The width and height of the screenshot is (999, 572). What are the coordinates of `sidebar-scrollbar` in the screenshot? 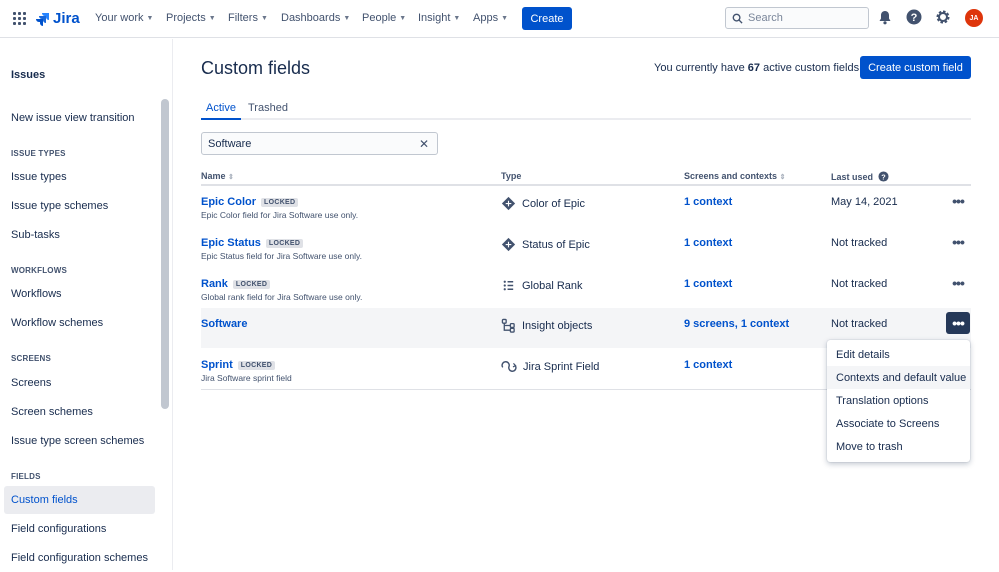 It's located at (165, 254).